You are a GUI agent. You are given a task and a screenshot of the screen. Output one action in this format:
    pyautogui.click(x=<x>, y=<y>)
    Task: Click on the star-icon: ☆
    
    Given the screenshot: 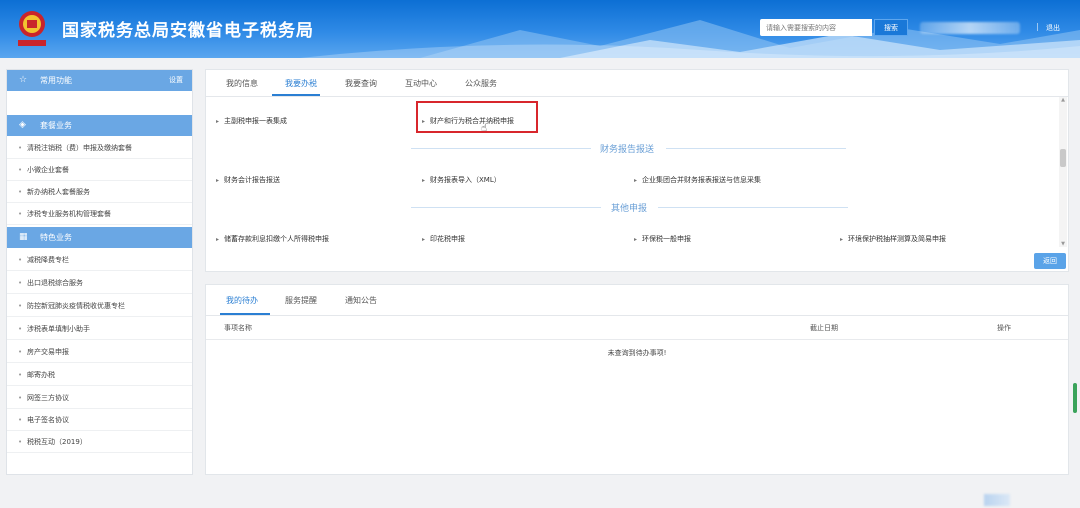 What is the action you would take?
    pyautogui.click(x=23, y=80)
    